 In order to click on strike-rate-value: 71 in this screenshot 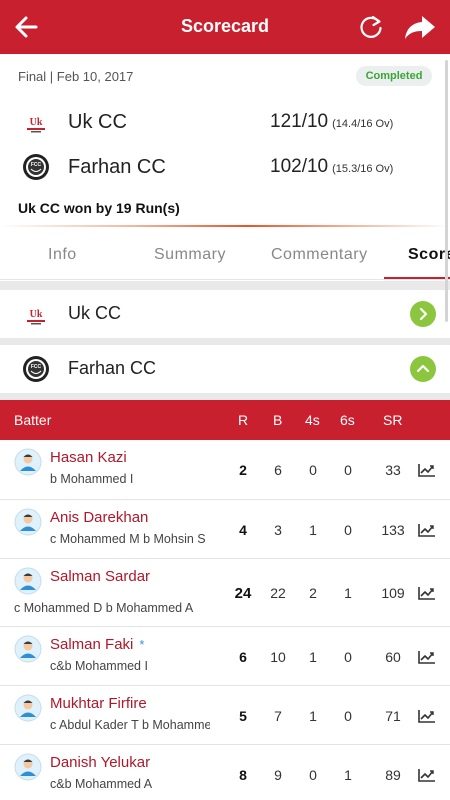, I will do `click(393, 716)`.